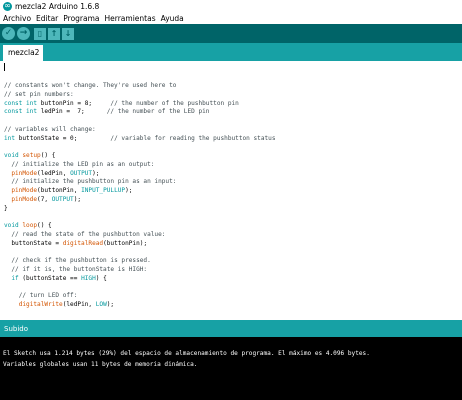 This screenshot has width=462, height=400. Describe the element at coordinates (231, 33) in the screenshot. I see `toolbar: ✓ → ▯ ↑ ↓` at that location.